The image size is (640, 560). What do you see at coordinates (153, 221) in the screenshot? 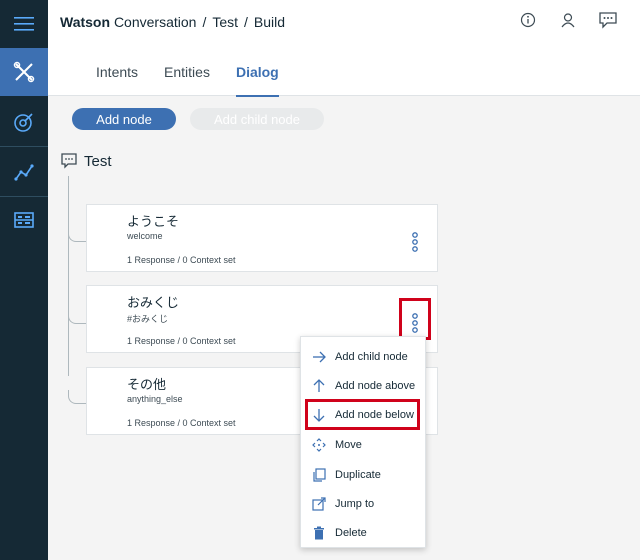
I see `node-title: ようこそ` at bounding box center [153, 221].